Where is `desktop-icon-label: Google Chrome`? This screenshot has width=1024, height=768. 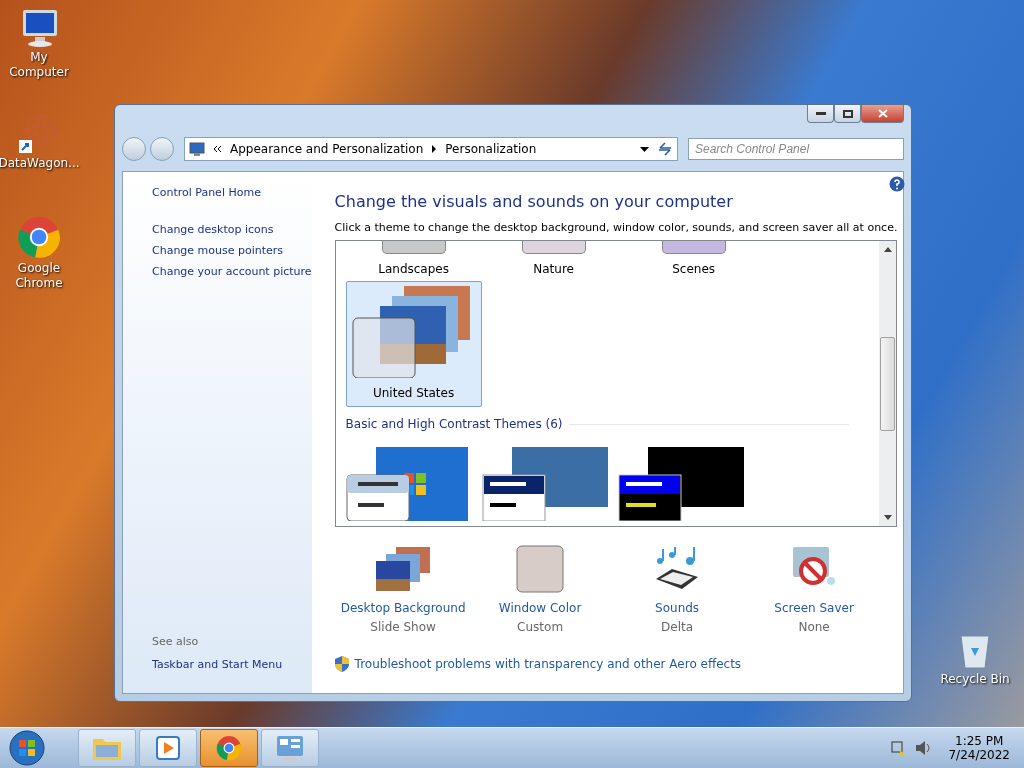 desktop-icon-label: Google Chrome is located at coordinates (39, 276).